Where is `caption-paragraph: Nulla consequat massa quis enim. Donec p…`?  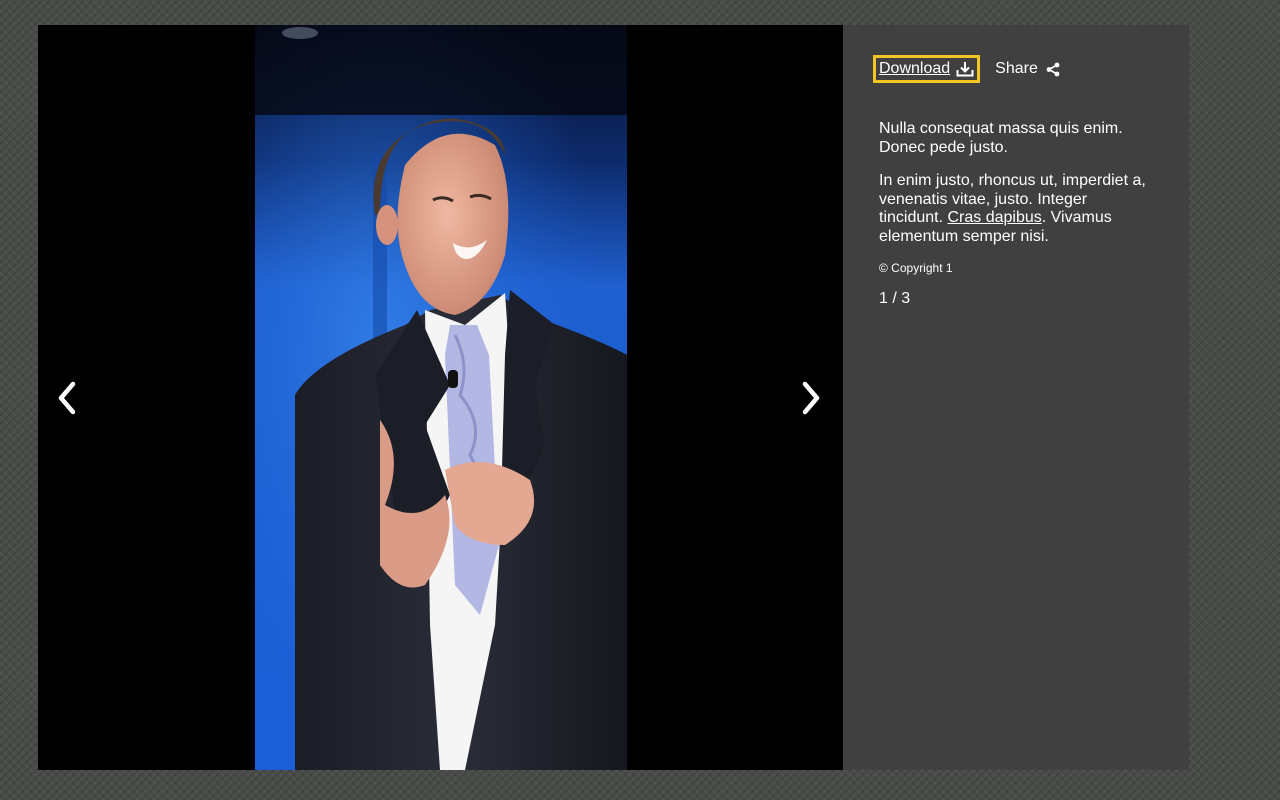 caption-paragraph: Nulla consequat massa quis enim. Donec p… is located at coordinates (1001, 138).